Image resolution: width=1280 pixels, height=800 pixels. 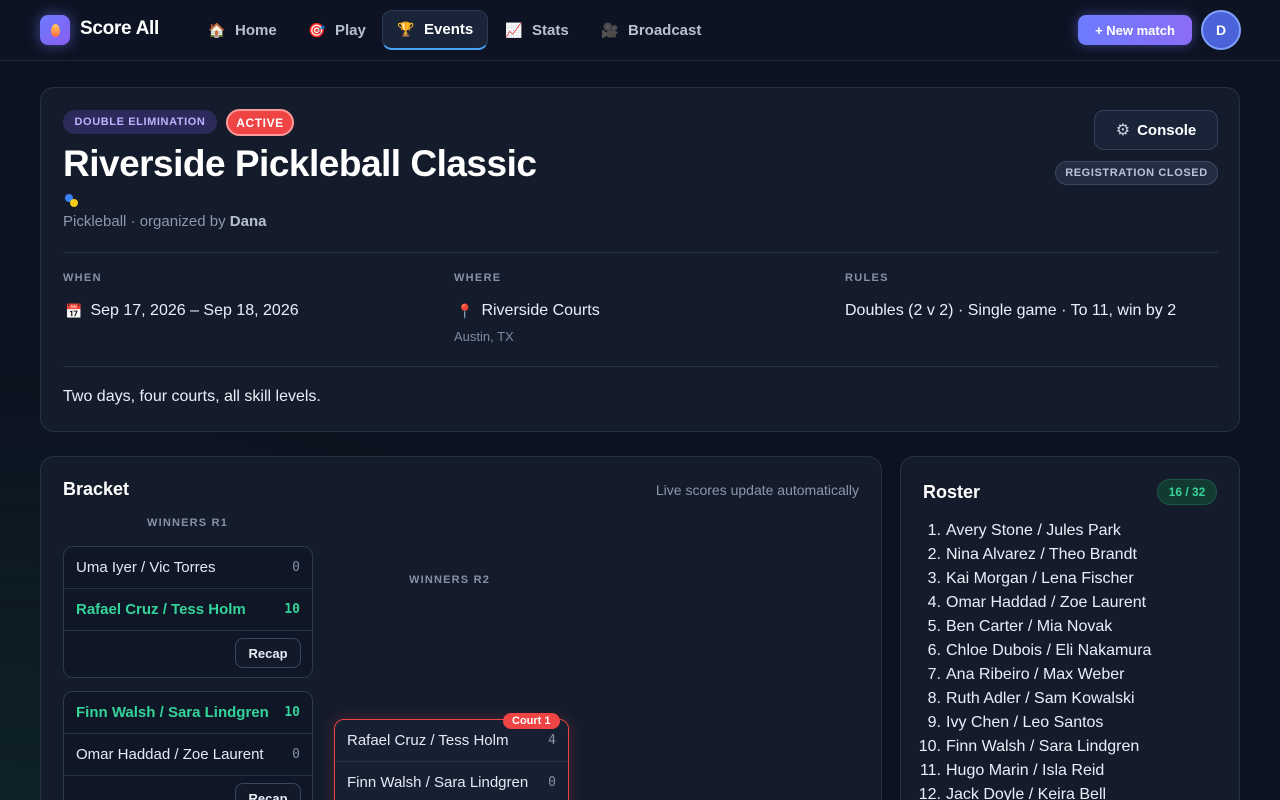 What do you see at coordinates (552, 740) in the screenshot?
I see `team-score: 4` at bounding box center [552, 740].